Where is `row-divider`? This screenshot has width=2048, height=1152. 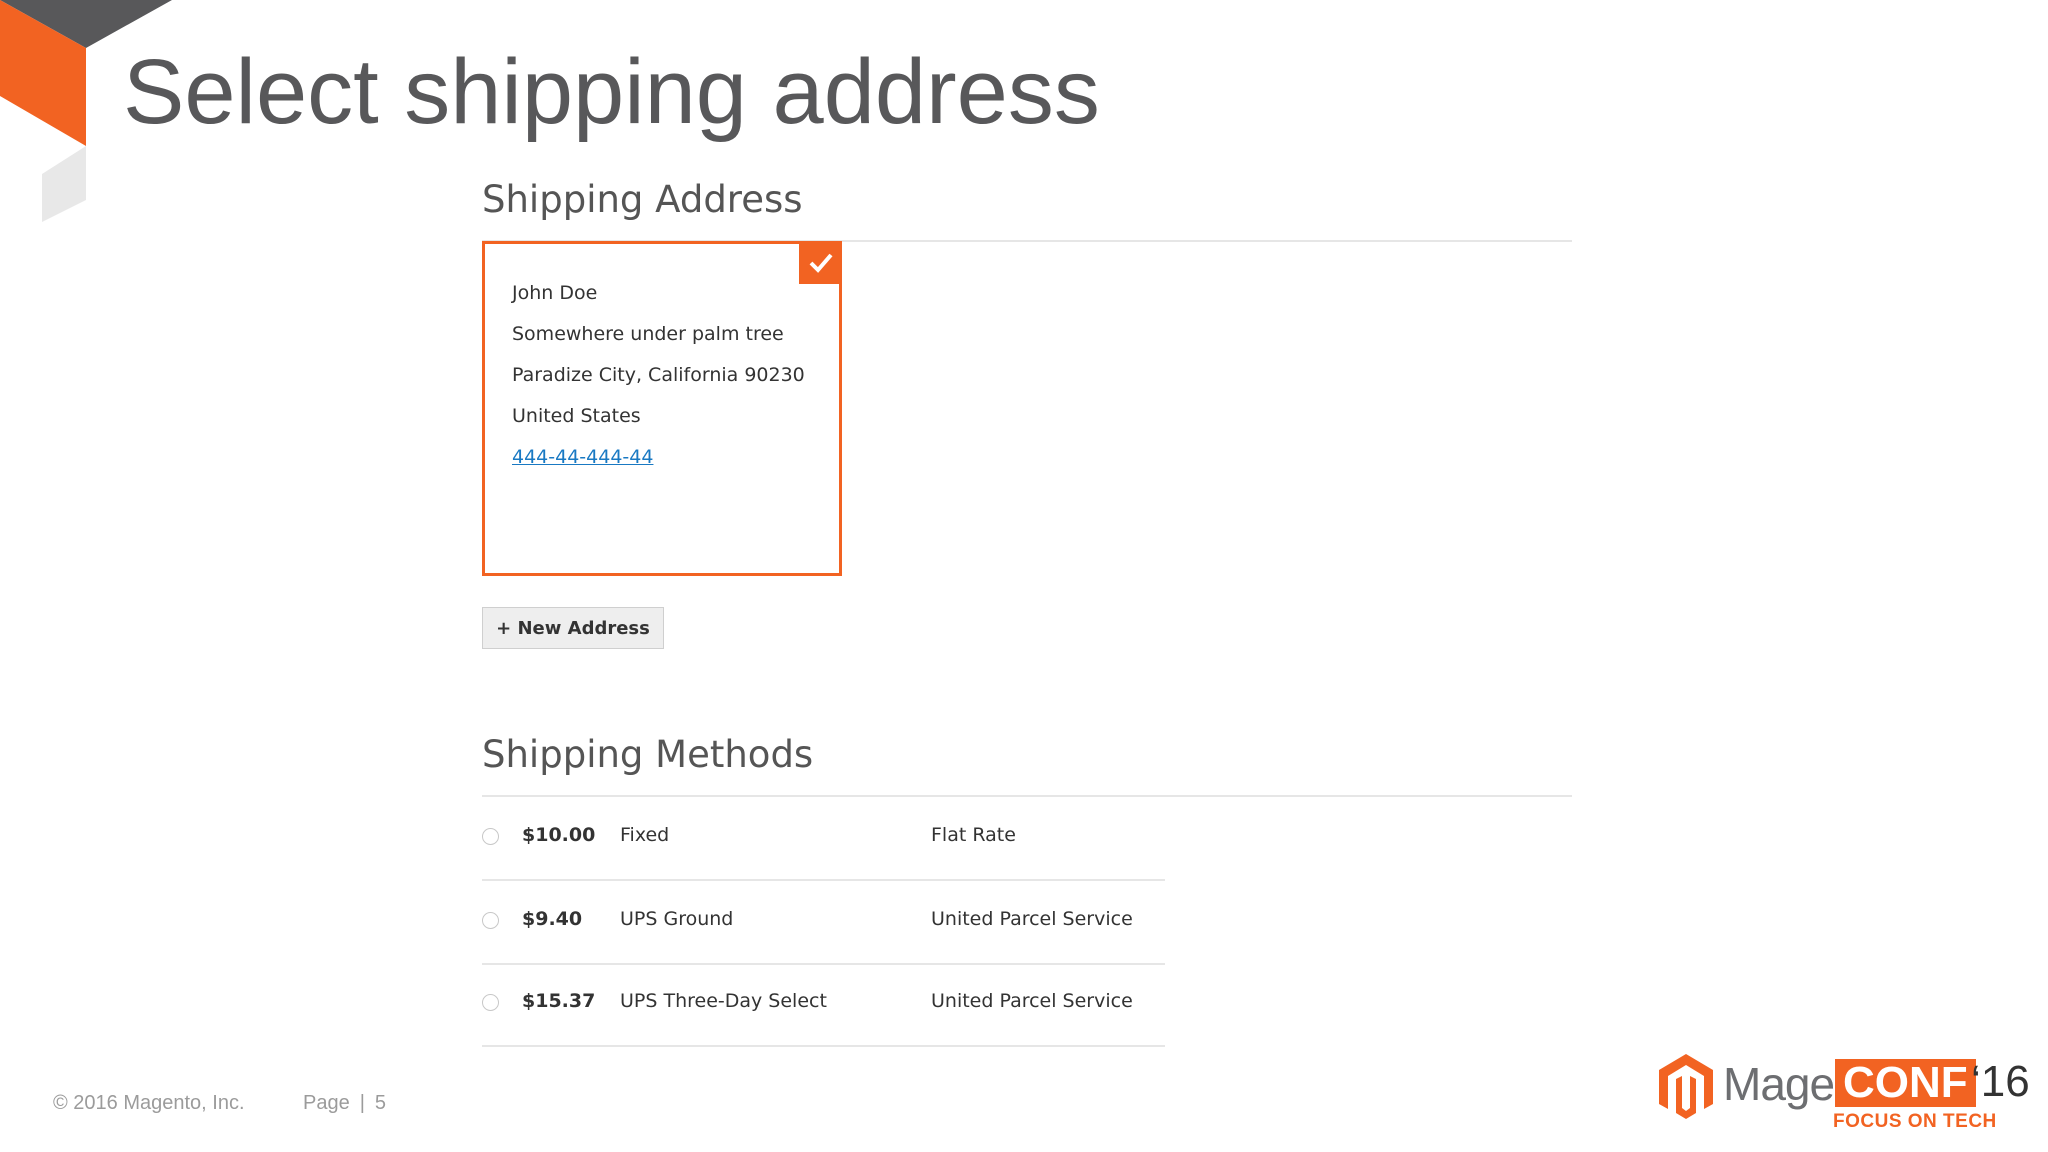 row-divider is located at coordinates (823, 1046).